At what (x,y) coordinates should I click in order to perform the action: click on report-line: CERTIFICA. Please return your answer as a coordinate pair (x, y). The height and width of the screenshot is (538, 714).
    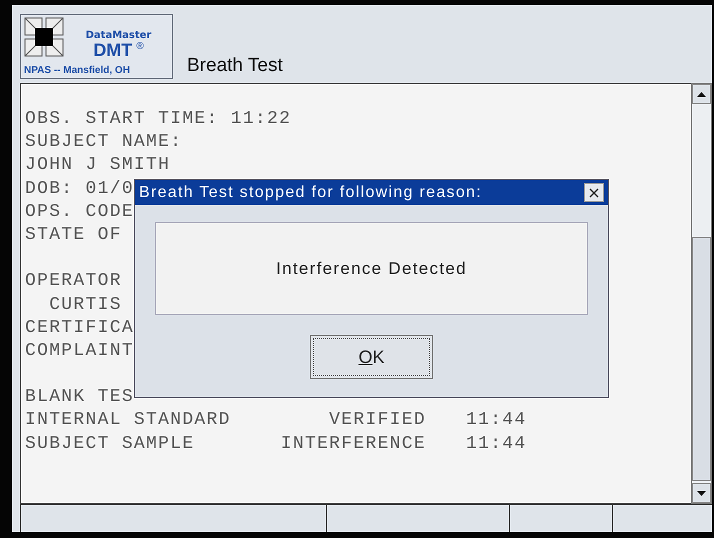
    Looking at the image, I should click on (79, 328).